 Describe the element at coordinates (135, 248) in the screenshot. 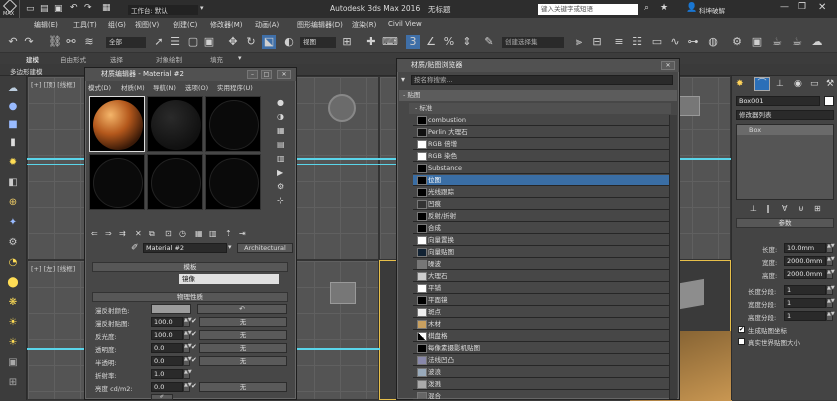

I see `eyedropper-icon: ✐` at that location.